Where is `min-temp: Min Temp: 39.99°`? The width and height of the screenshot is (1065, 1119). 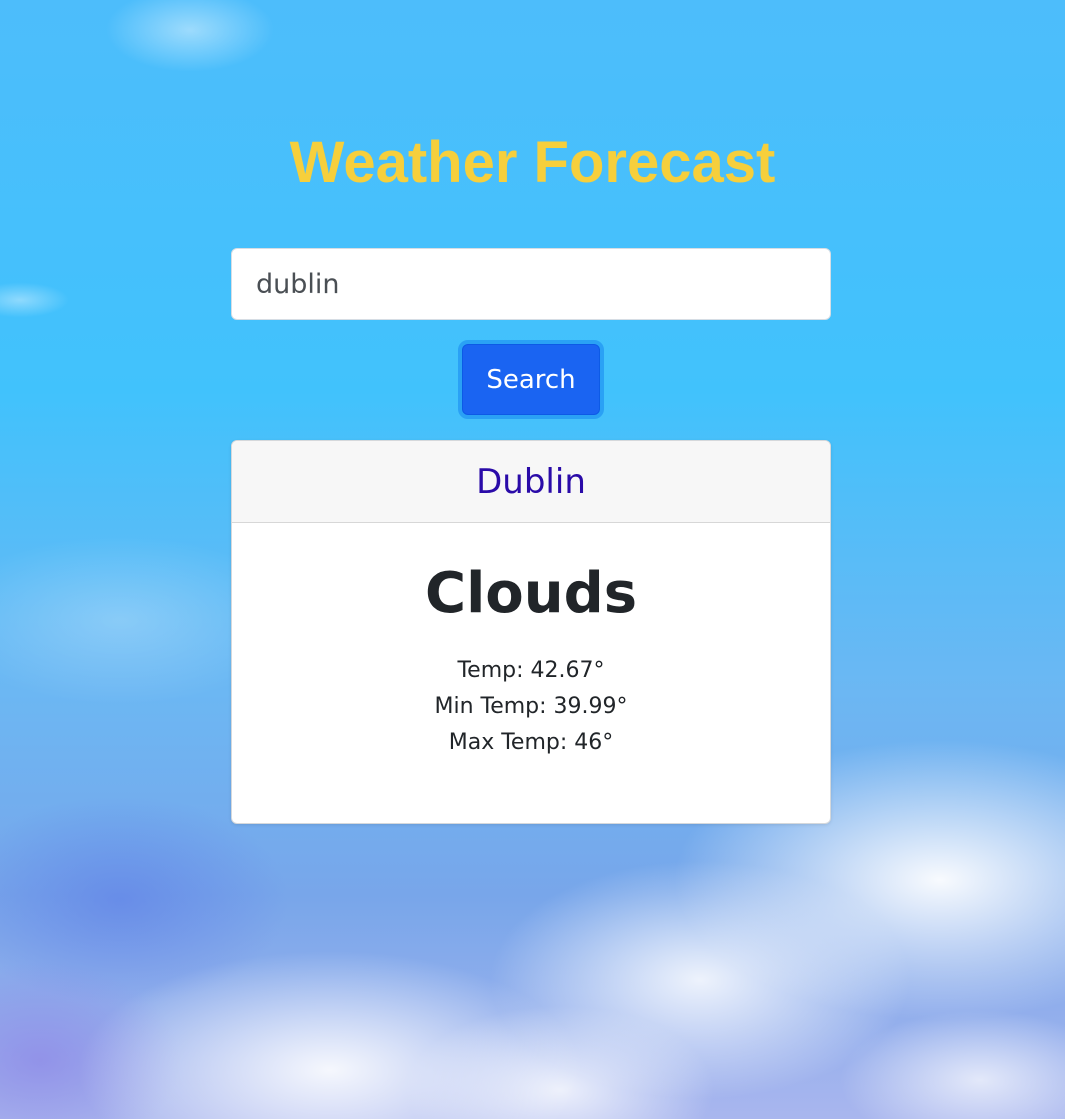
min-temp: Min Temp: 39.99° is located at coordinates (531, 706).